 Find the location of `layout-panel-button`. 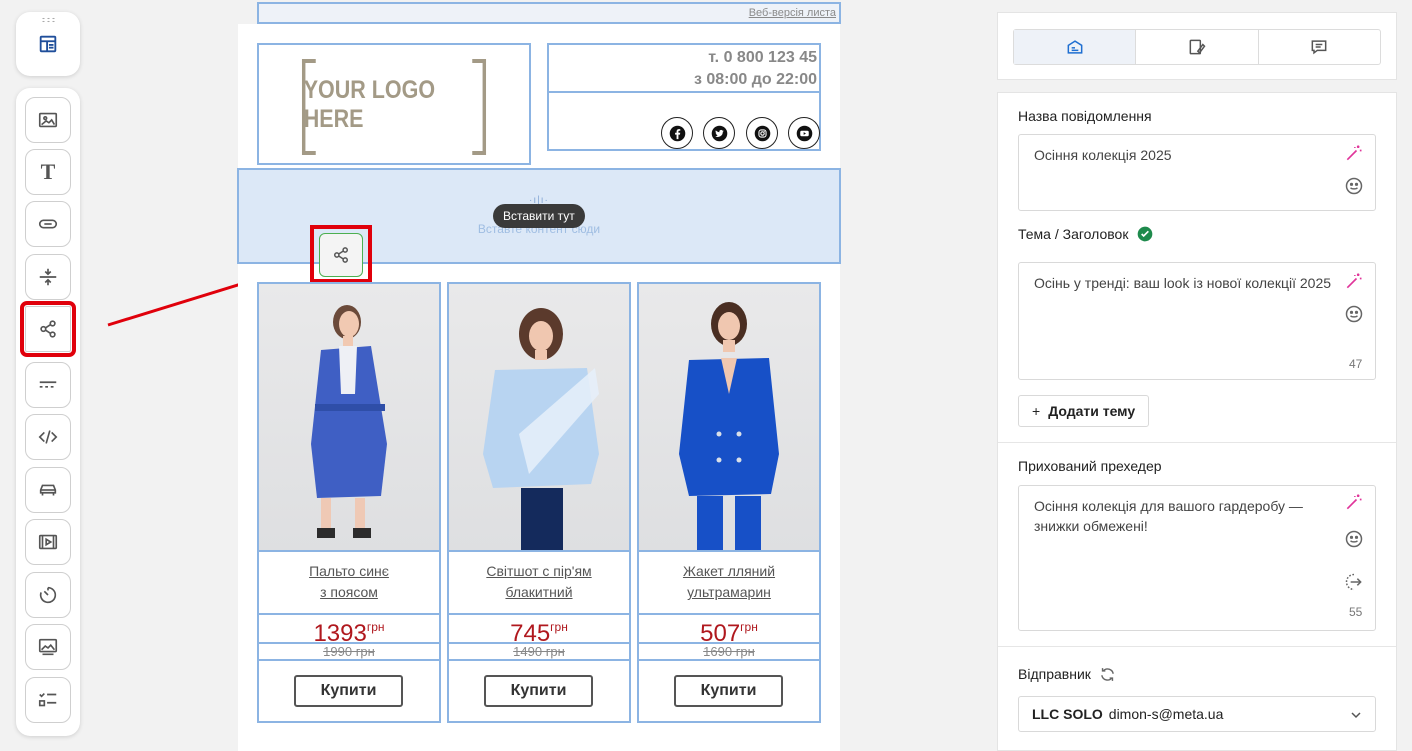

layout-panel-button is located at coordinates (48, 44).